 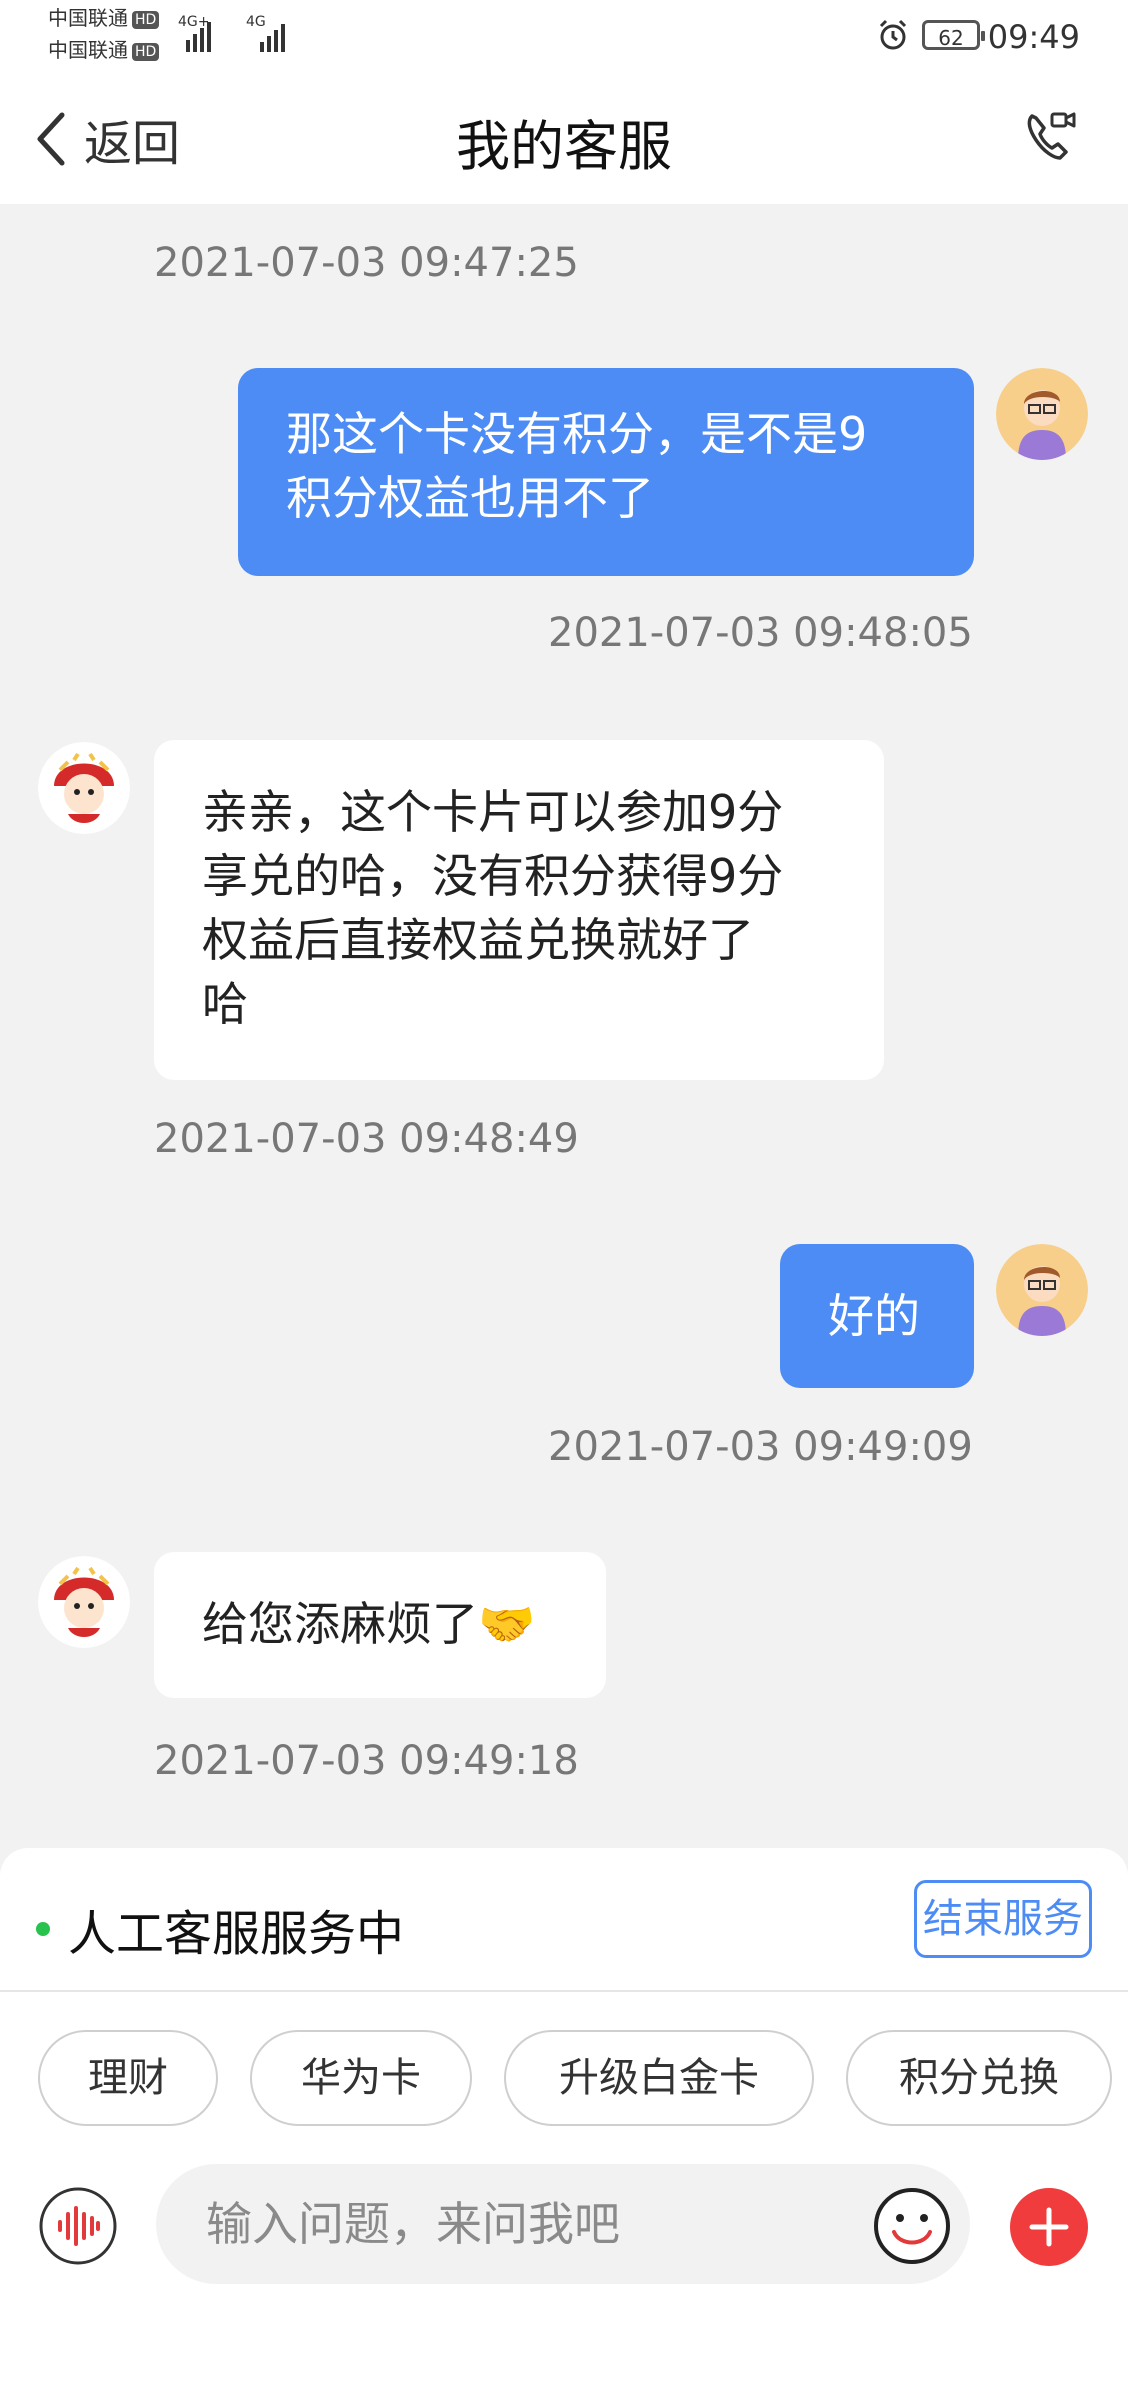 I want to click on message-line: 给您添麻烦了🤝, so click(x=369, y=1624).